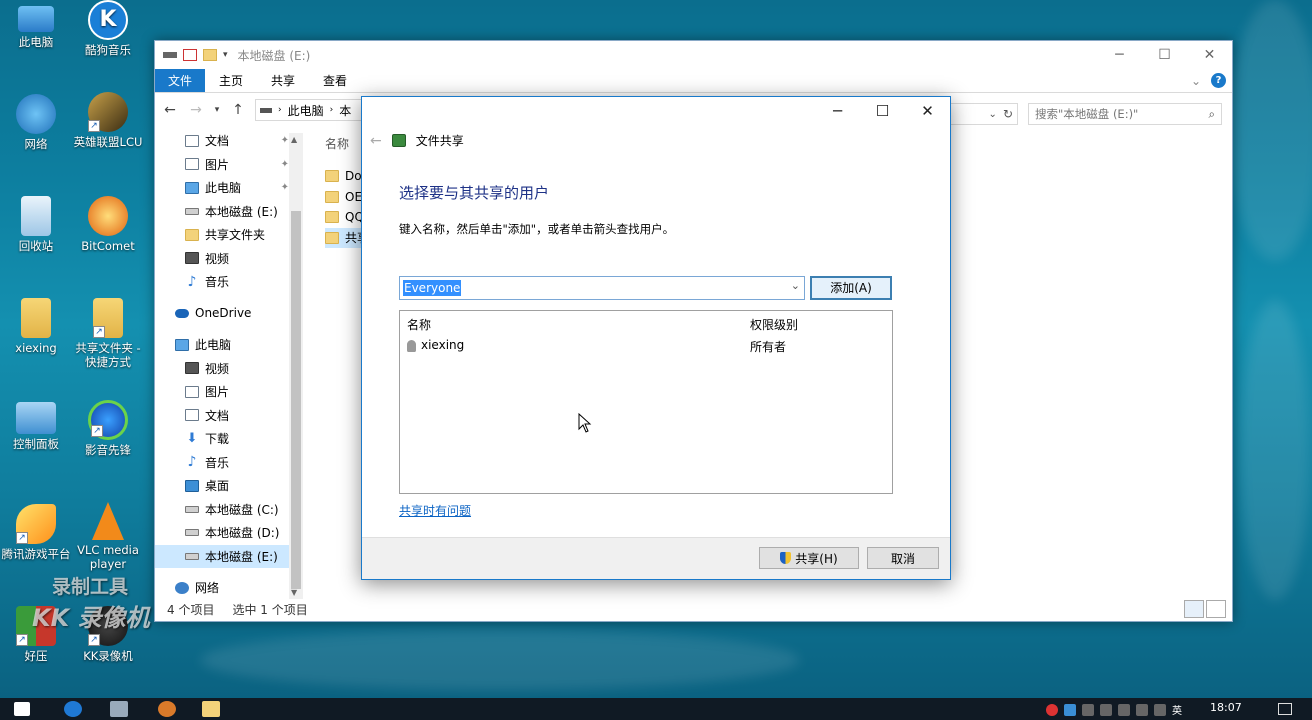  Describe the element at coordinates (36, 24) in the screenshot. I see `desktop-icon-this-pc: 此电脑` at that location.